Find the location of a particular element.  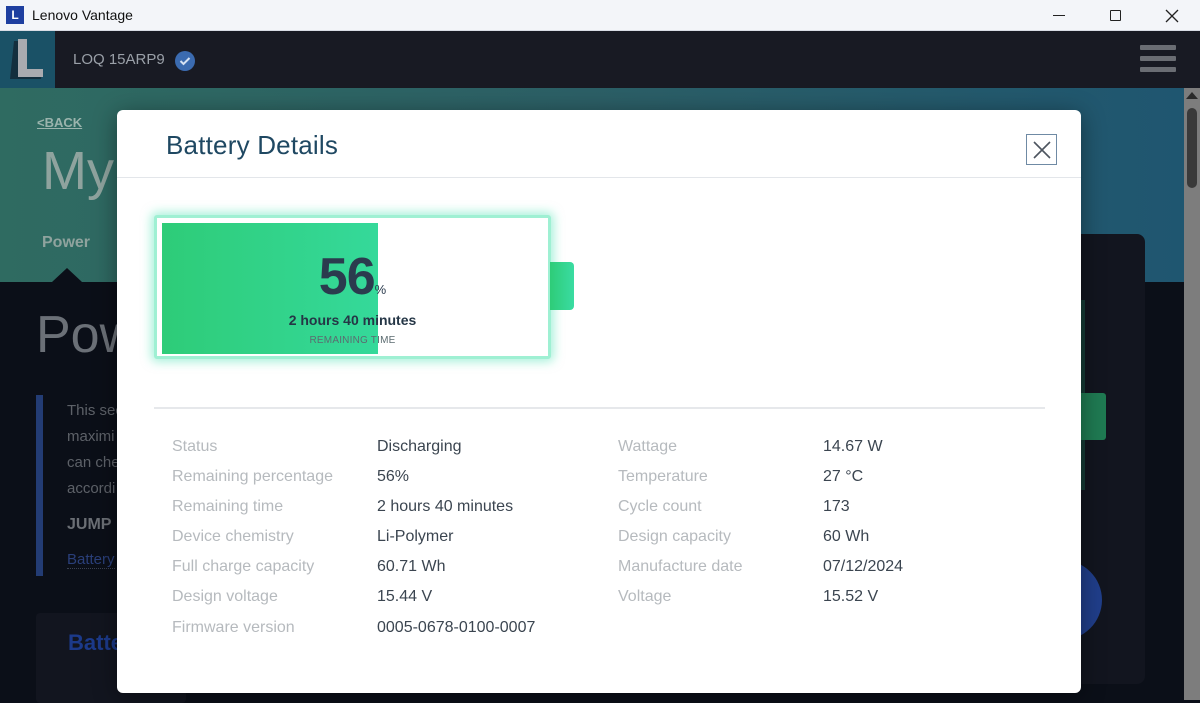

detail-label: Full charge capacity is located at coordinates (243, 567).